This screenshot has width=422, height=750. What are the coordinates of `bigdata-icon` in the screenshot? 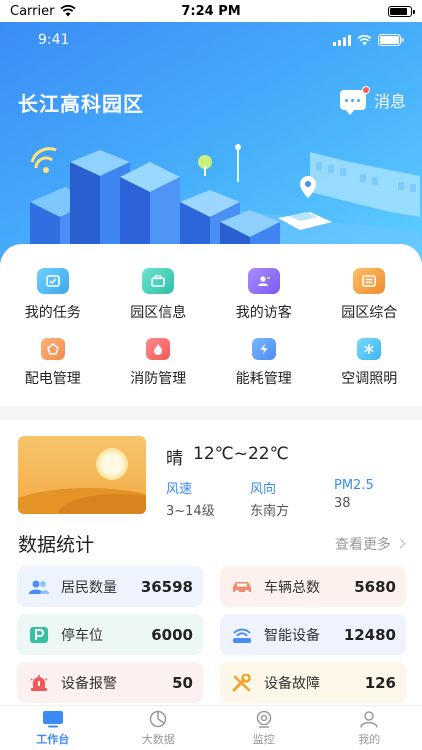 It's located at (158, 719).